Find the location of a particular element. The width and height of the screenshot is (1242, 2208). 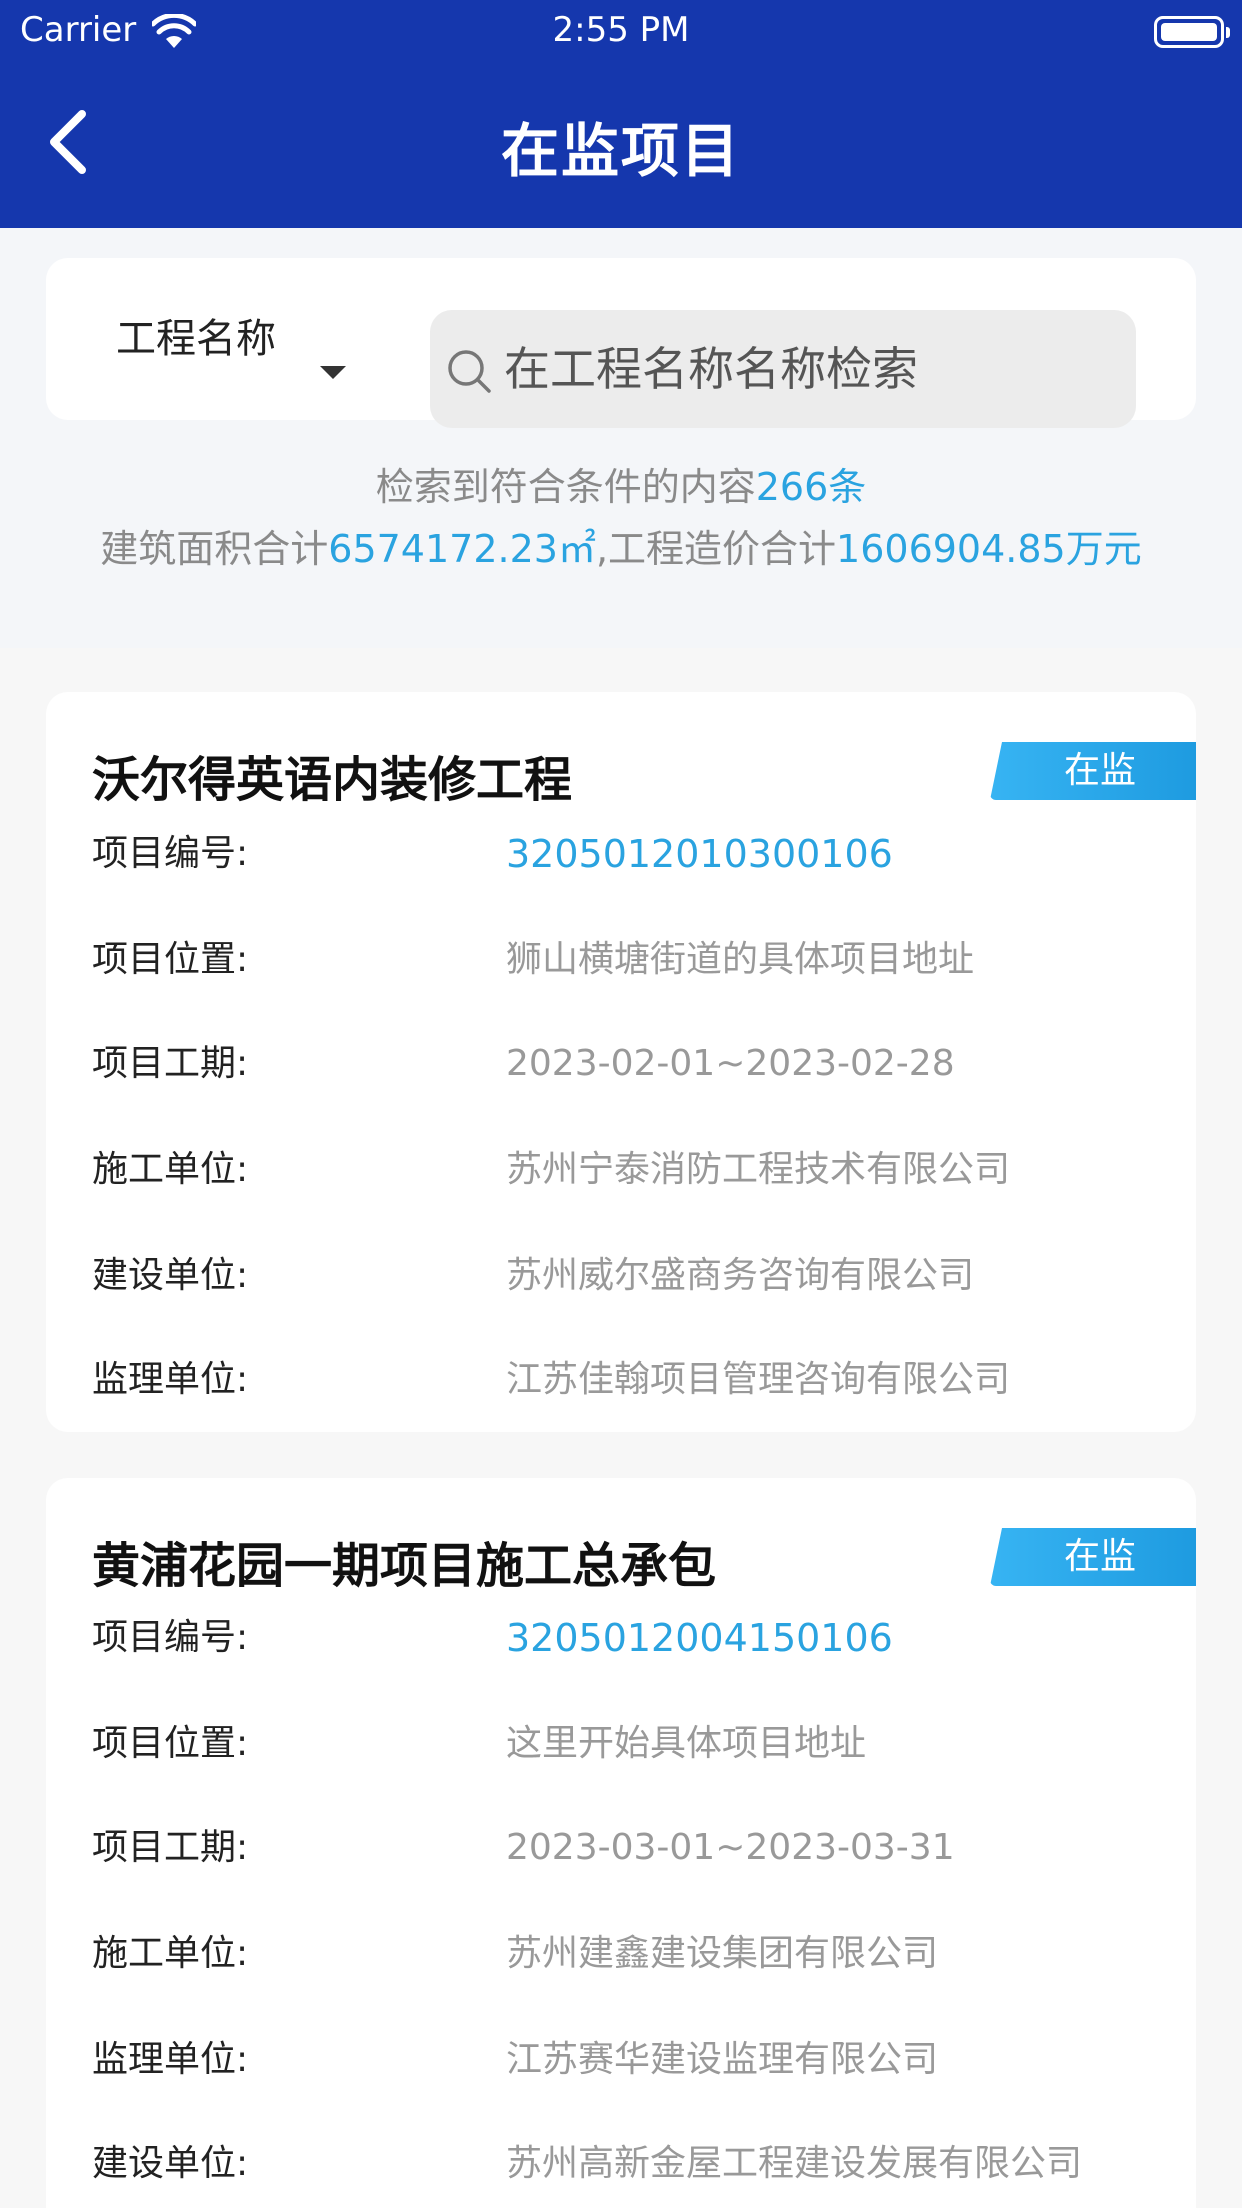

project-field-row: 建设单位: 苏州高新金屋工程建设发展有限公司 is located at coordinates (632, 2164).